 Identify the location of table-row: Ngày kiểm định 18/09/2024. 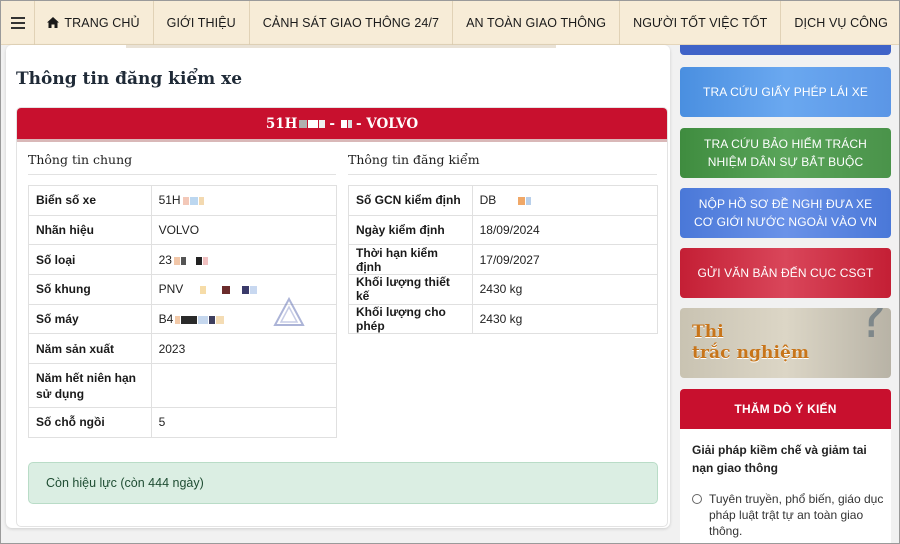
(503, 230).